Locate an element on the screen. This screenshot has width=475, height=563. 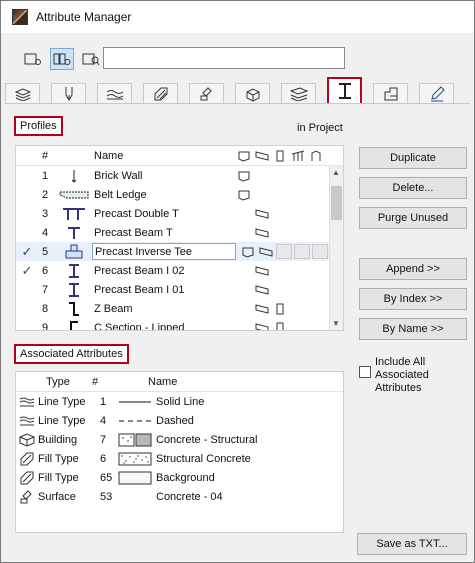
header-flag-columns is located at coordinates (281, 156).